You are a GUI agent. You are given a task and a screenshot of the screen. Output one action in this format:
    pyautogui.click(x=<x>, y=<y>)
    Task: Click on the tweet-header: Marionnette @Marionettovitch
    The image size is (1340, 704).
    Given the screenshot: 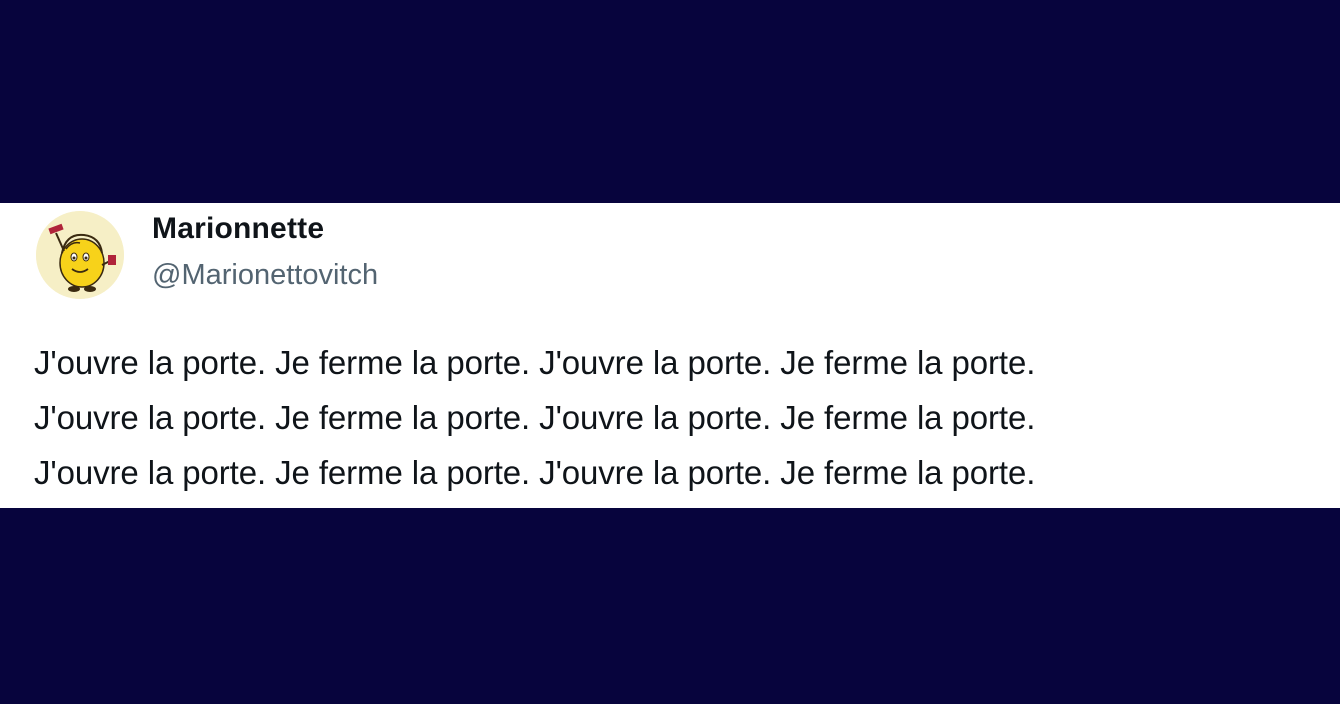 What is the action you would take?
    pyautogui.click(x=207, y=255)
    